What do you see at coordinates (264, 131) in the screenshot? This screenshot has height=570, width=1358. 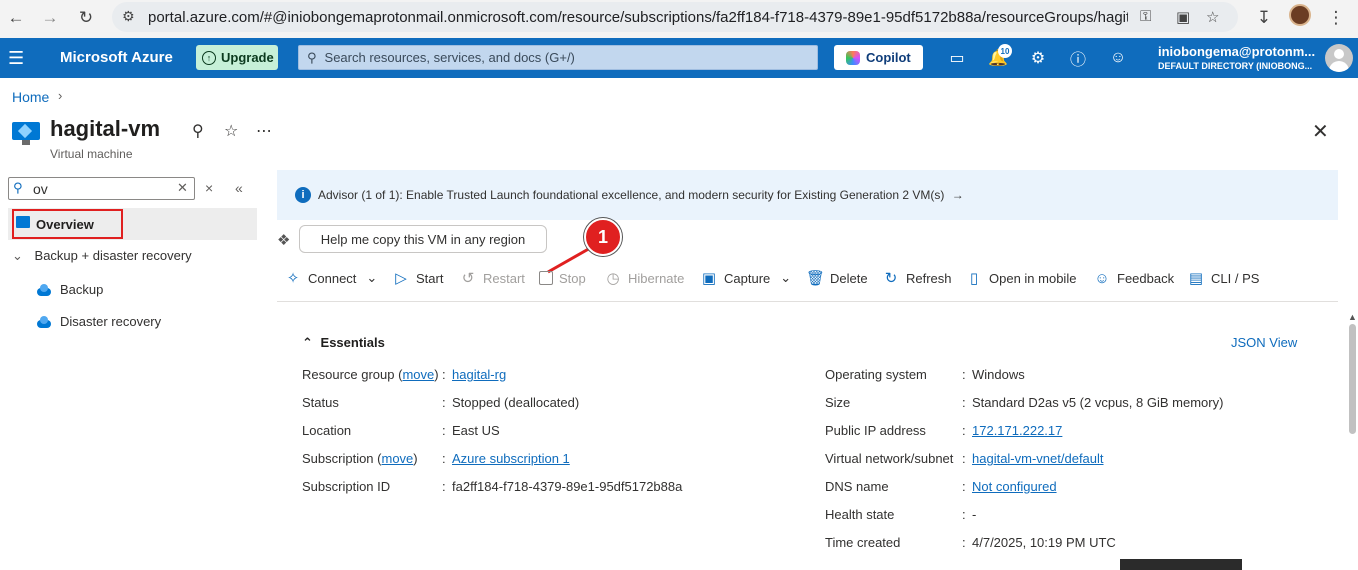 I see `more-options-icon: ⋯` at bounding box center [264, 131].